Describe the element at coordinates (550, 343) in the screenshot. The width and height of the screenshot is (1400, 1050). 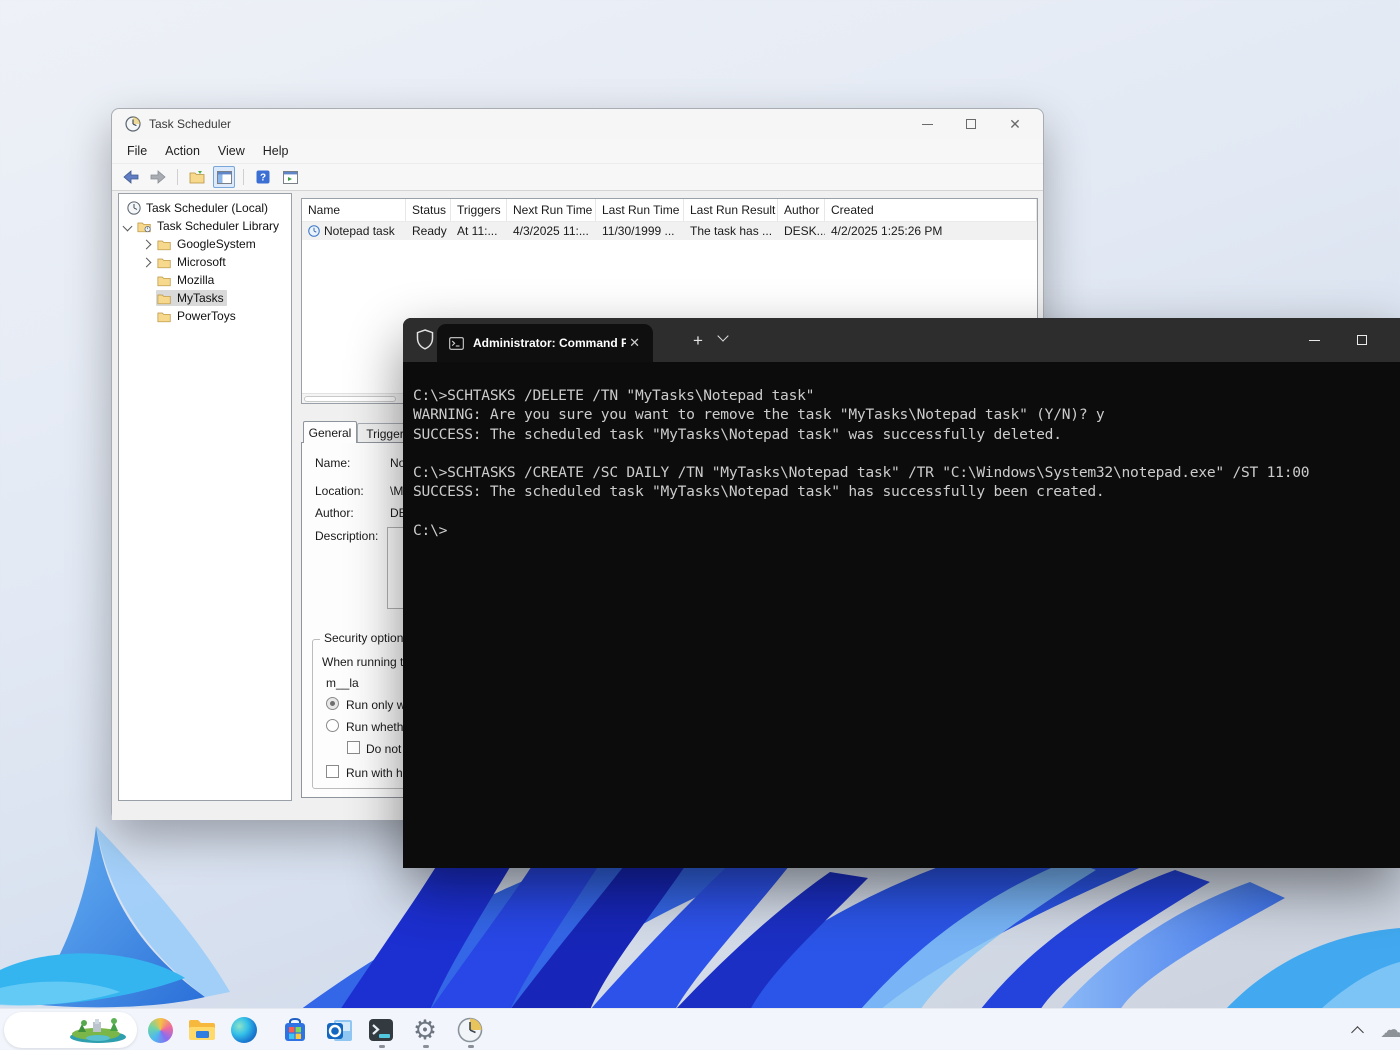
I see `terminal-tab-title: Administrator: Command Pro` at that location.